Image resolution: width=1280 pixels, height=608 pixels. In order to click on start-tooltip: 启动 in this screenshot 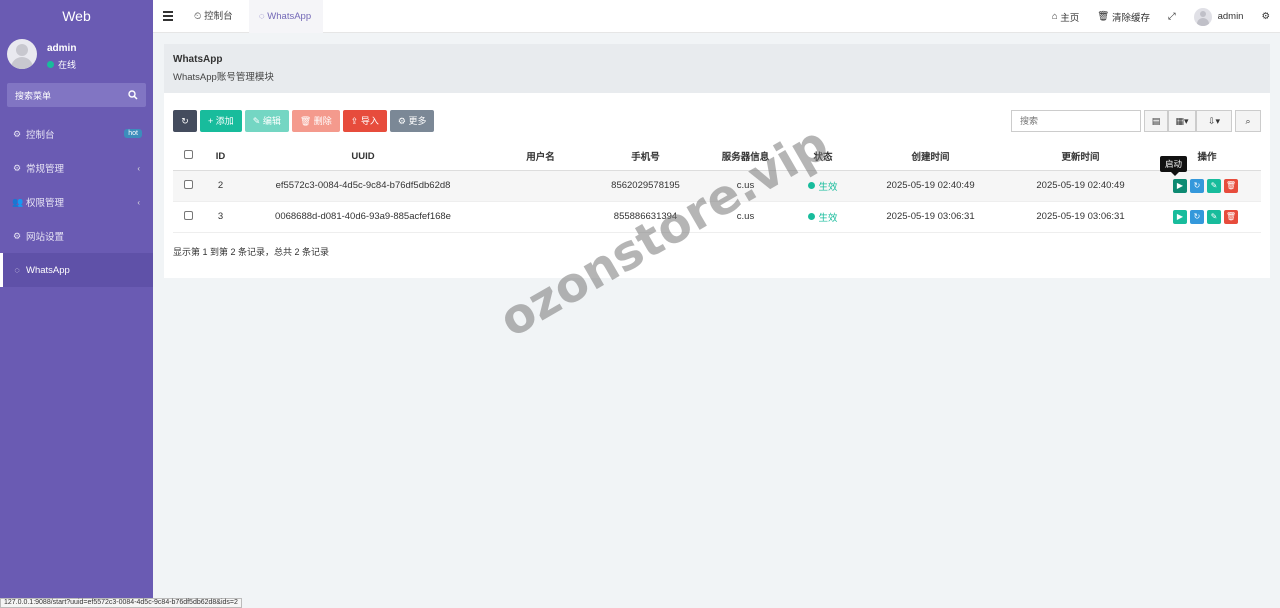, I will do `click(1174, 166)`.